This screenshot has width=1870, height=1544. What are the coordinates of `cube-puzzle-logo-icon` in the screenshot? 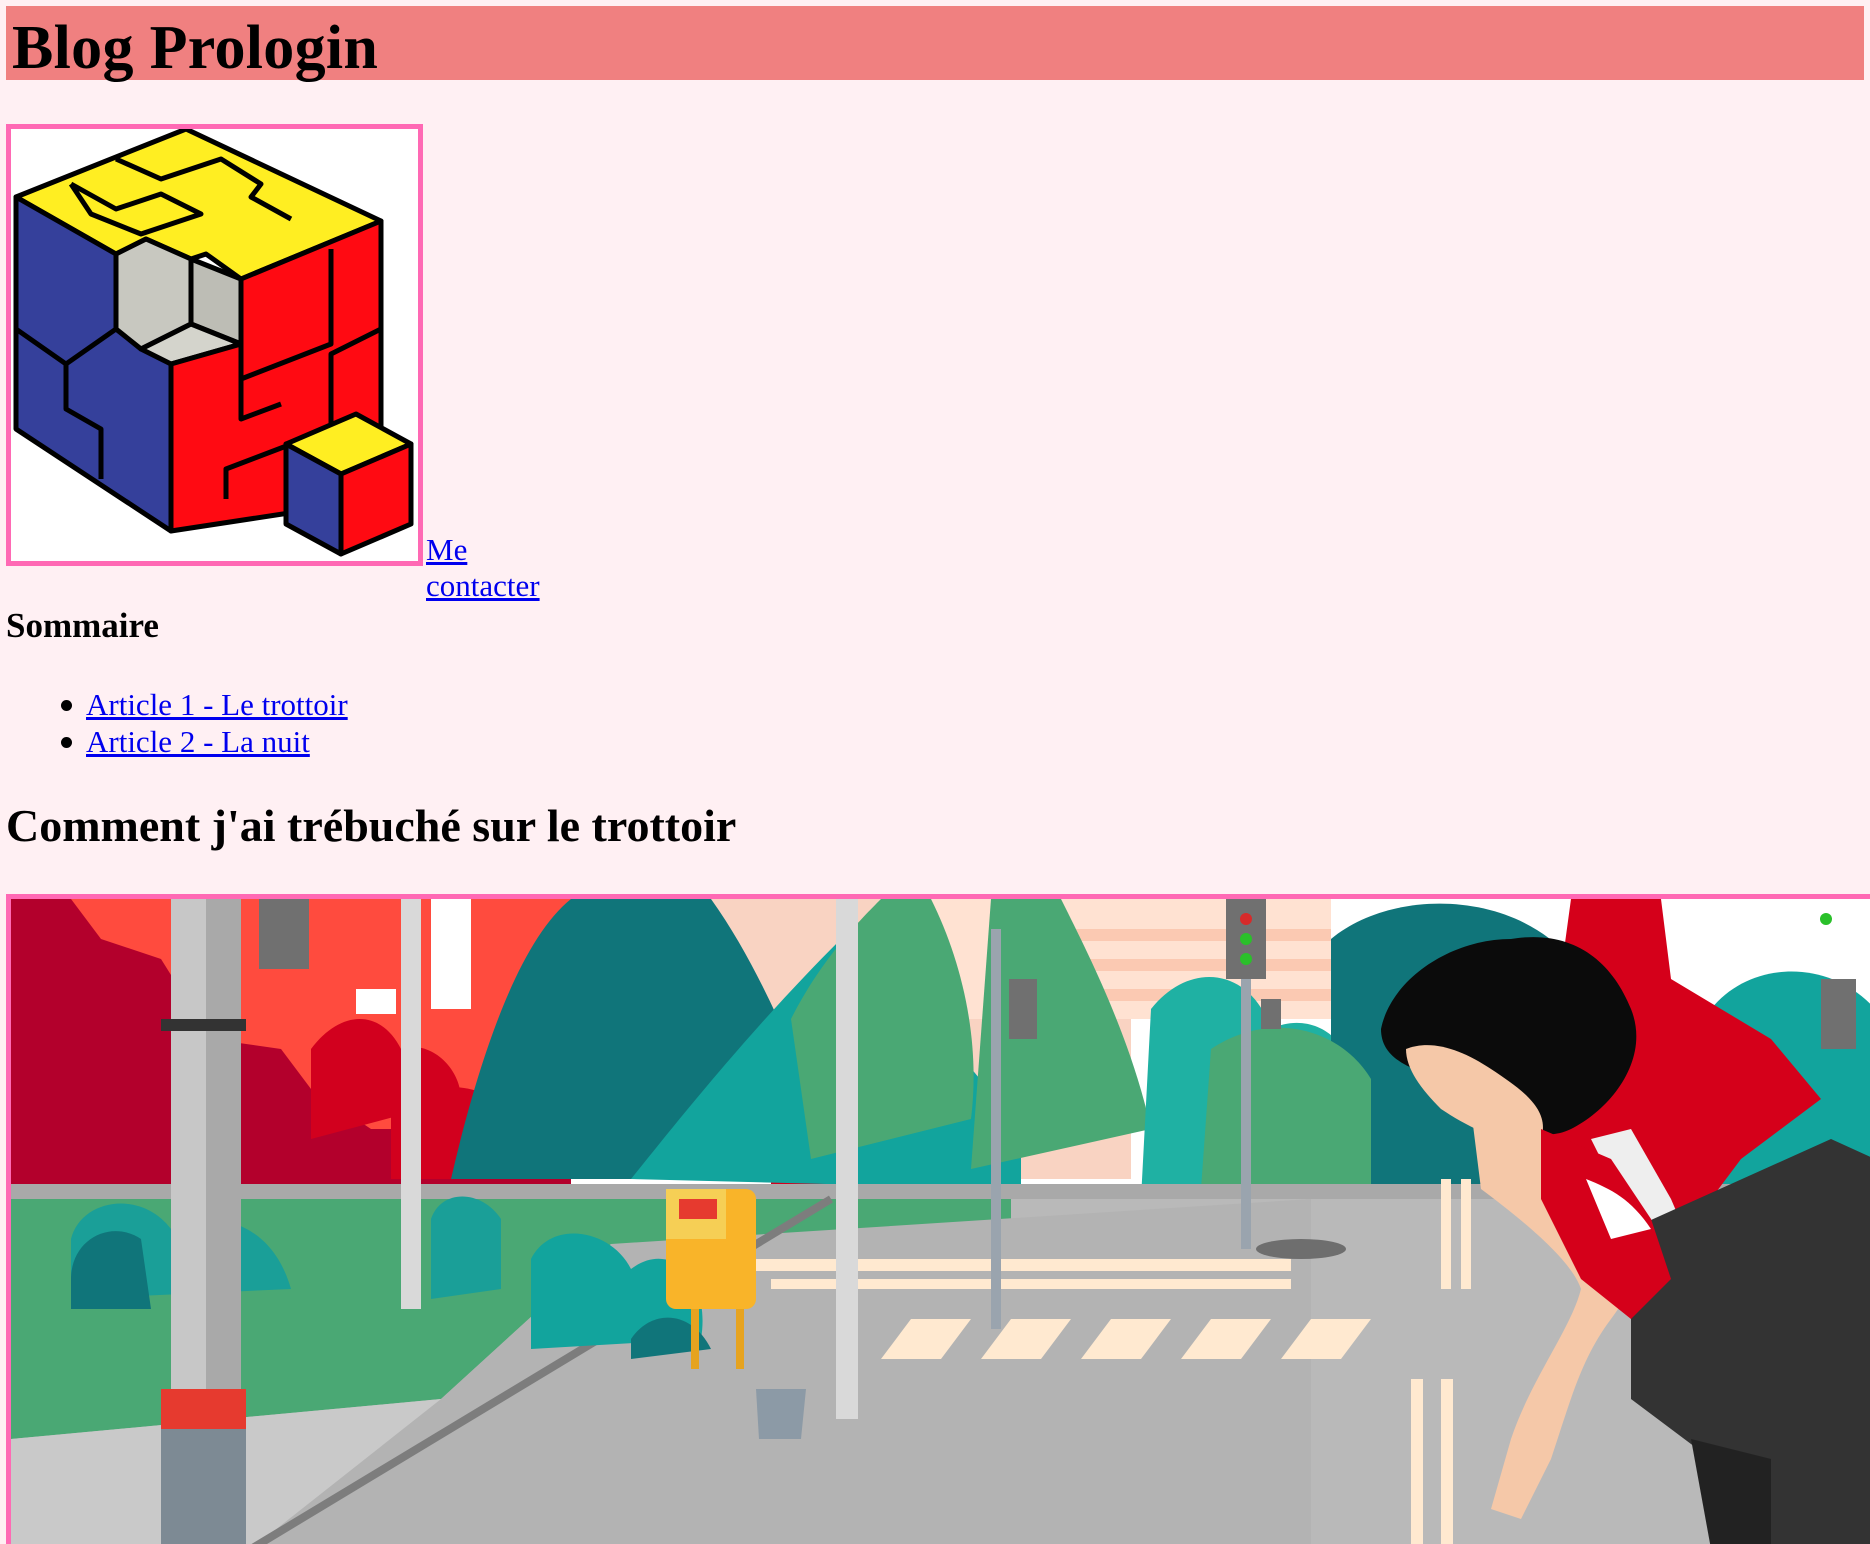 It's located at (214, 345).